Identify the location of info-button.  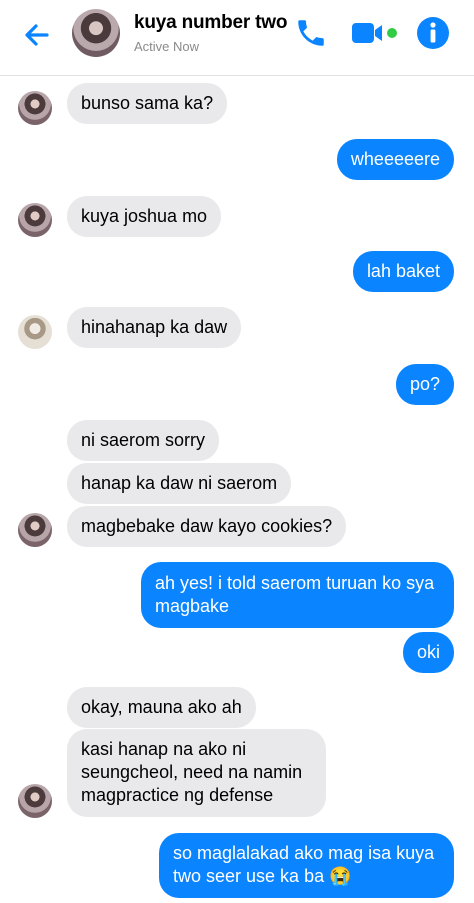
(433, 33).